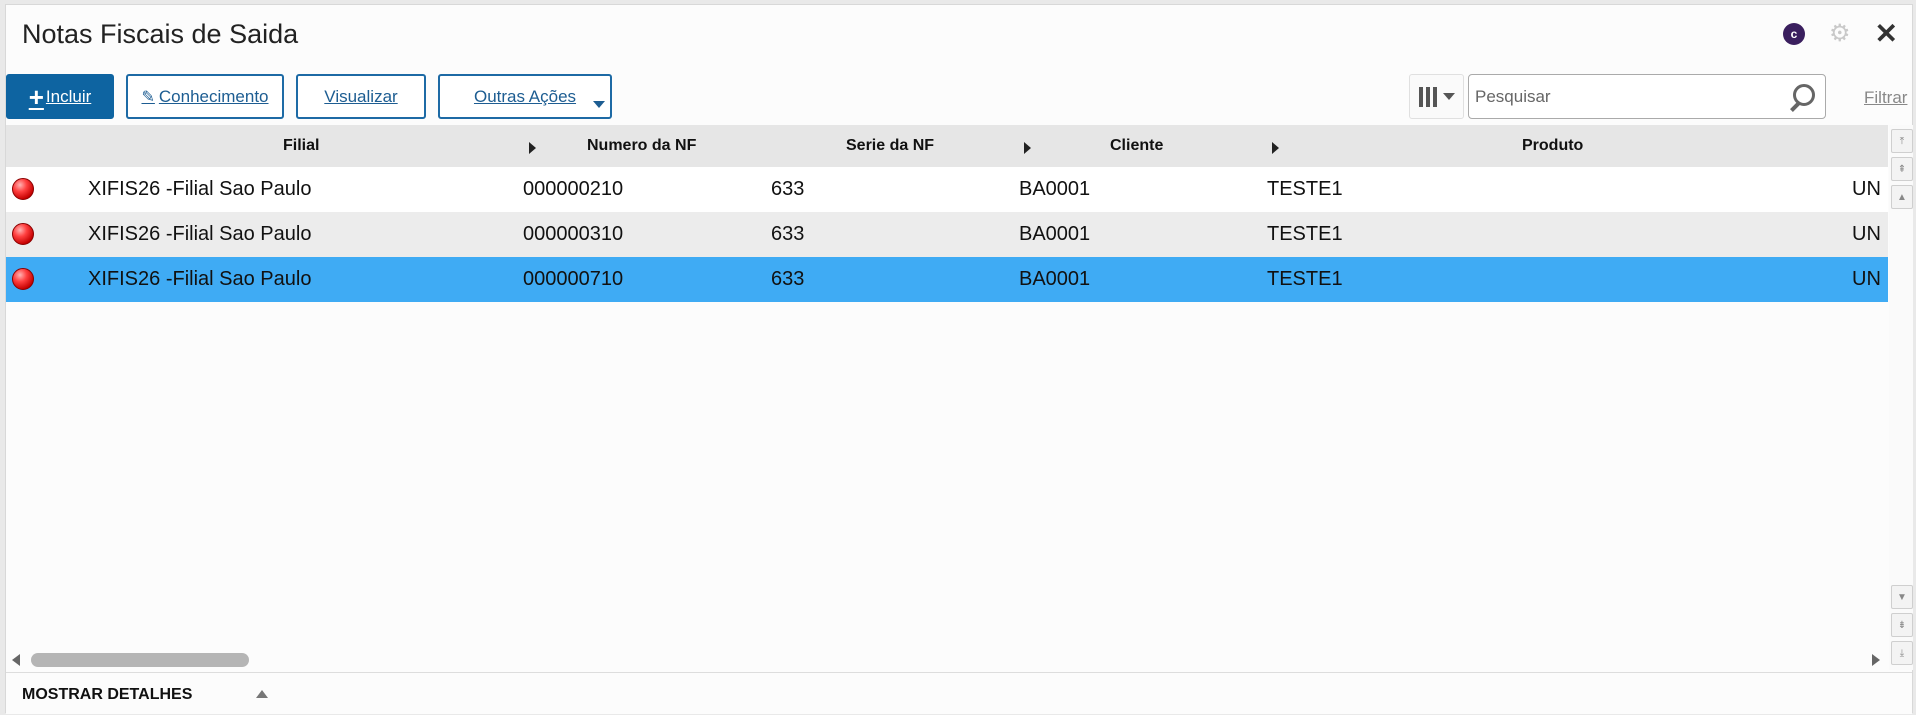 This screenshot has width=1916, height=715. I want to click on incluir-label: Incluir, so click(68, 96).